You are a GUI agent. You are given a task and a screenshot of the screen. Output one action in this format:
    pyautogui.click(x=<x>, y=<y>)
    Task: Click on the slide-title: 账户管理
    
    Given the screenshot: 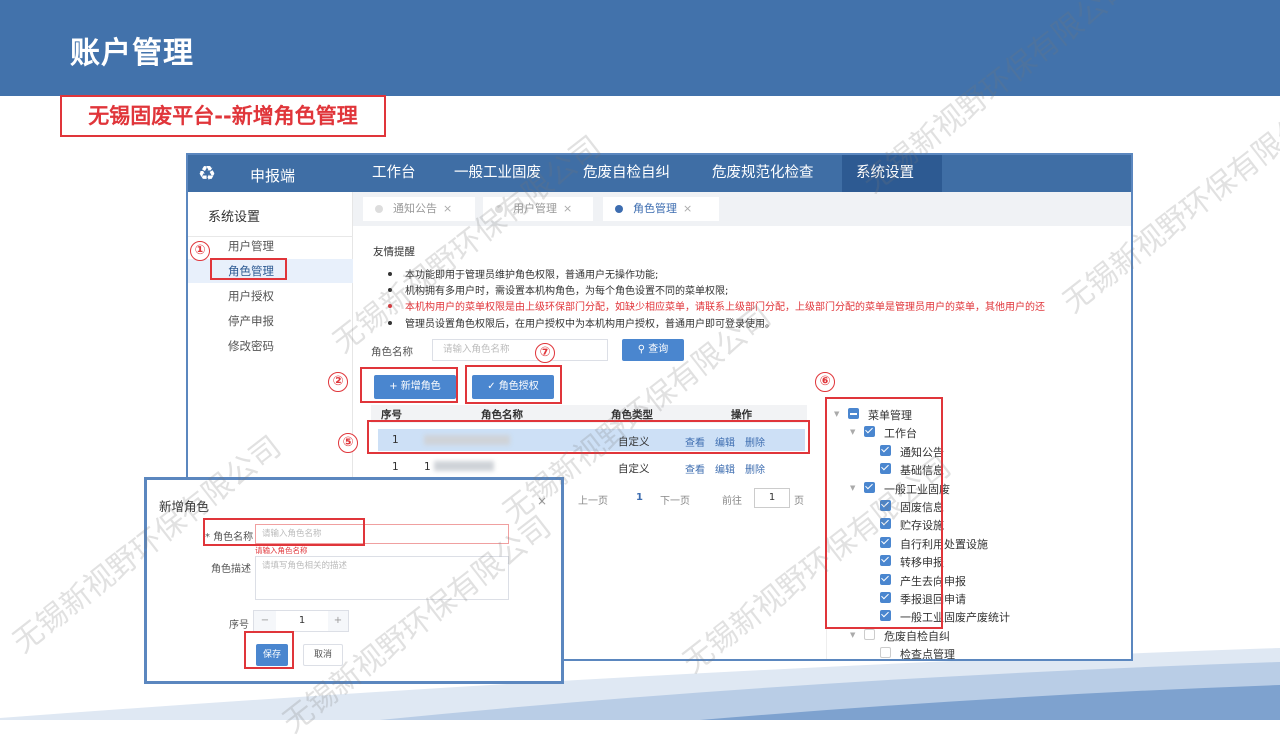 What is the action you would take?
    pyautogui.click(x=132, y=53)
    